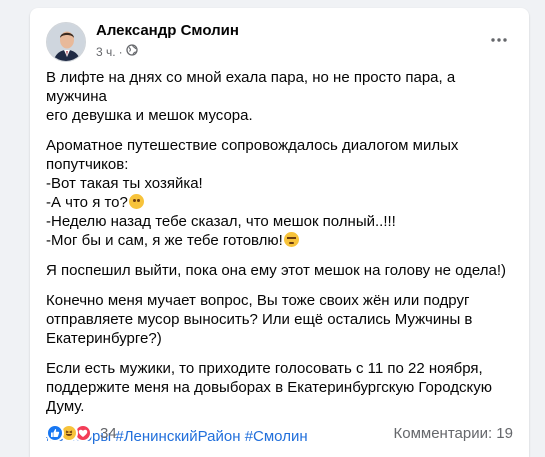 This screenshot has height=457, width=545. I want to click on more-options-button, so click(499, 40).